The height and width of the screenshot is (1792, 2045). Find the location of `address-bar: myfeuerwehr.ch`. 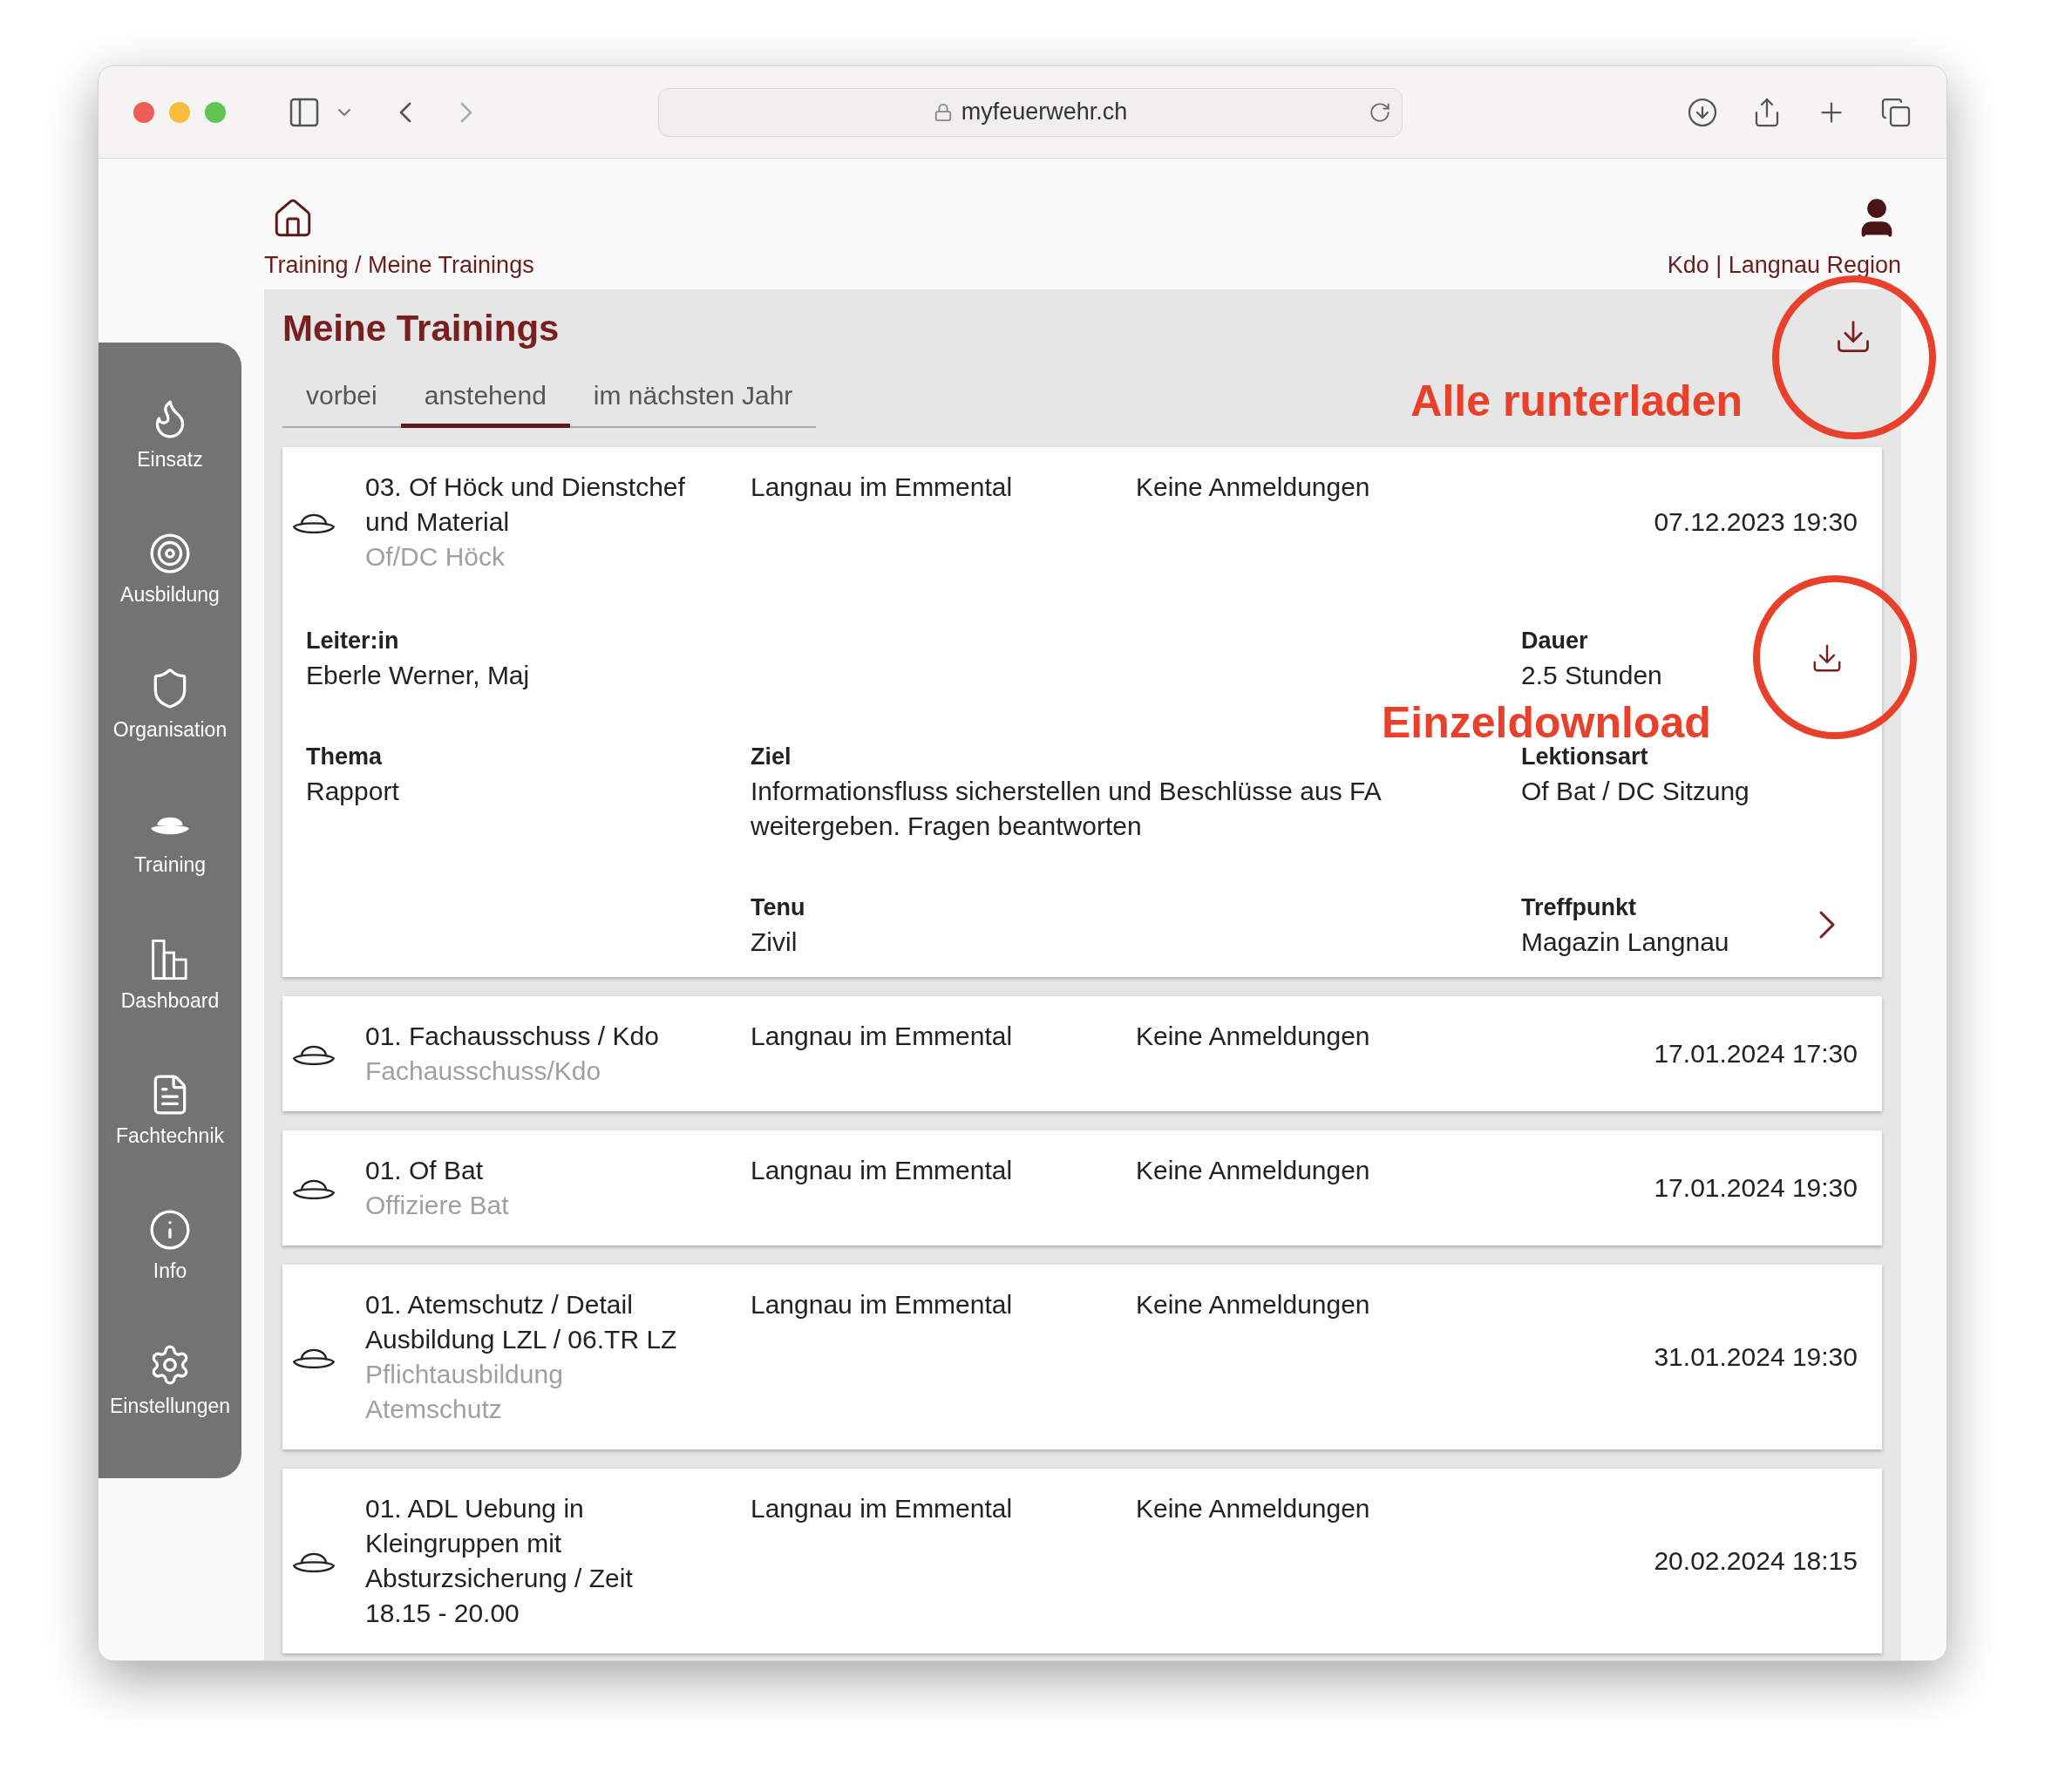

address-bar: myfeuerwehr.ch is located at coordinates (1030, 112).